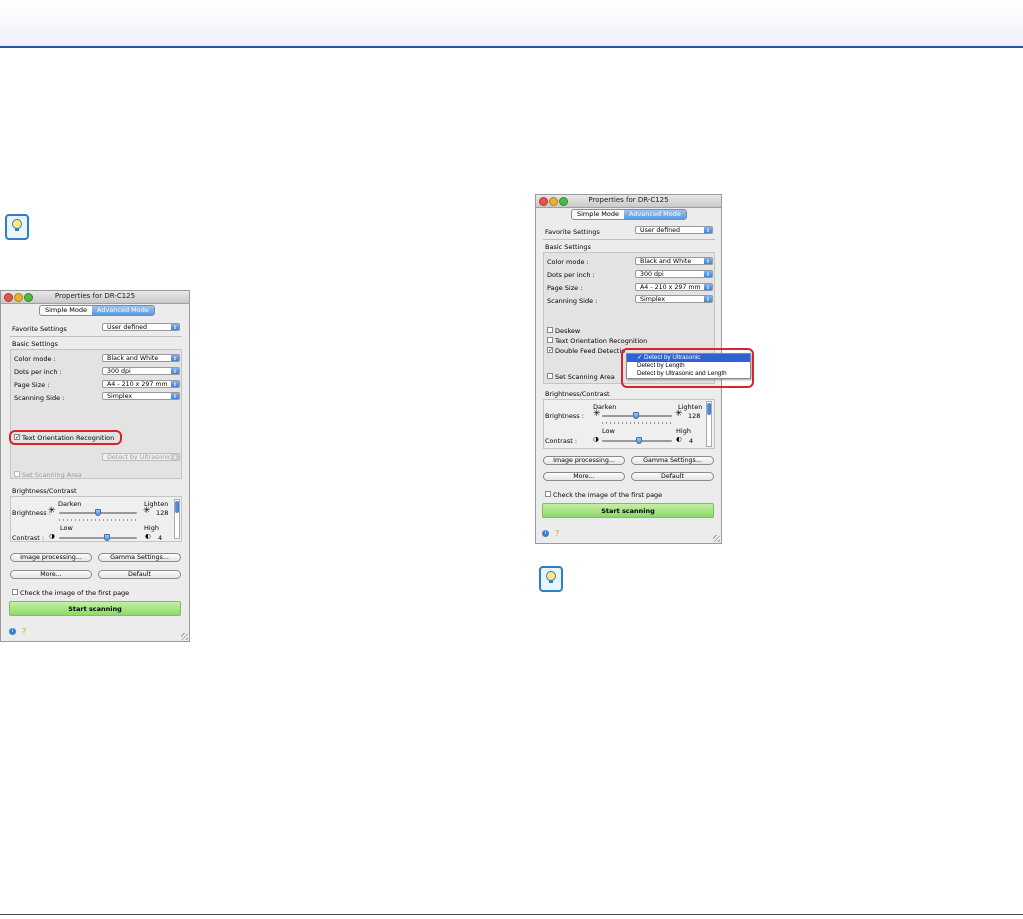  Describe the element at coordinates (550, 330) in the screenshot. I see `deskew-checkbox` at that location.